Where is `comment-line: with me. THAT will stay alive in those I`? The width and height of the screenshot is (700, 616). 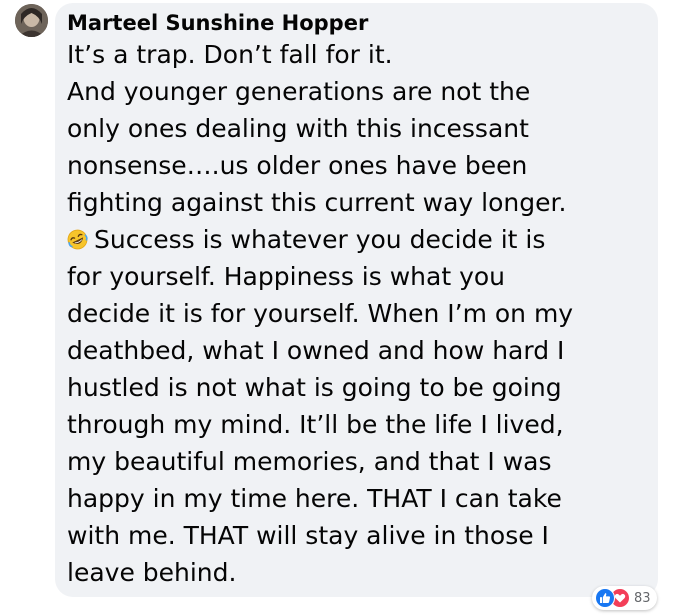 comment-line: with me. THAT will stay alive in those I is located at coordinates (308, 535).